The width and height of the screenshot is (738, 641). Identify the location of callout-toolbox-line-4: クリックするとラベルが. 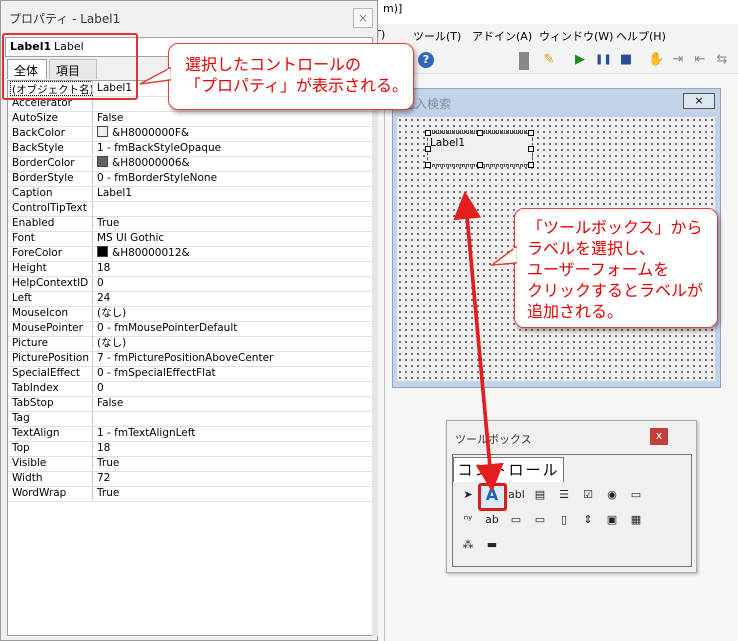
(615, 290).